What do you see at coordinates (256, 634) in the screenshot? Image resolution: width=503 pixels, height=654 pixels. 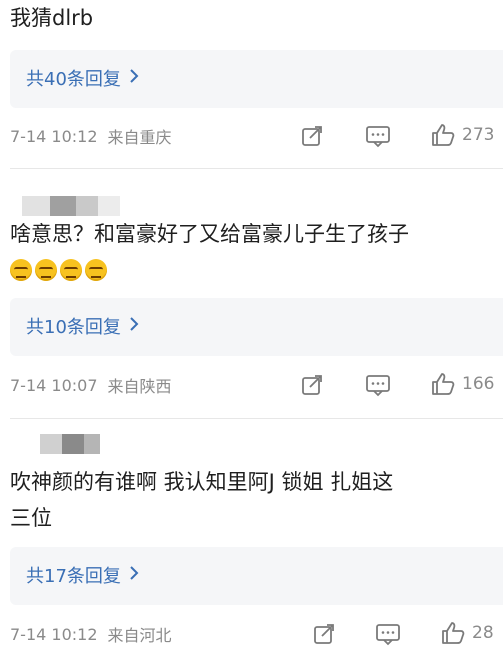 I see `comment-meta: 7-14 10:12 来自河北` at bounding box center [256, 634].